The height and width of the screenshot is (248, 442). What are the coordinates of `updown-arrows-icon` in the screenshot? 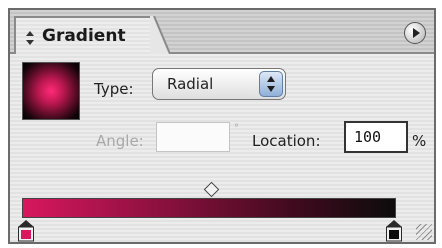 It's located at (30, 38).